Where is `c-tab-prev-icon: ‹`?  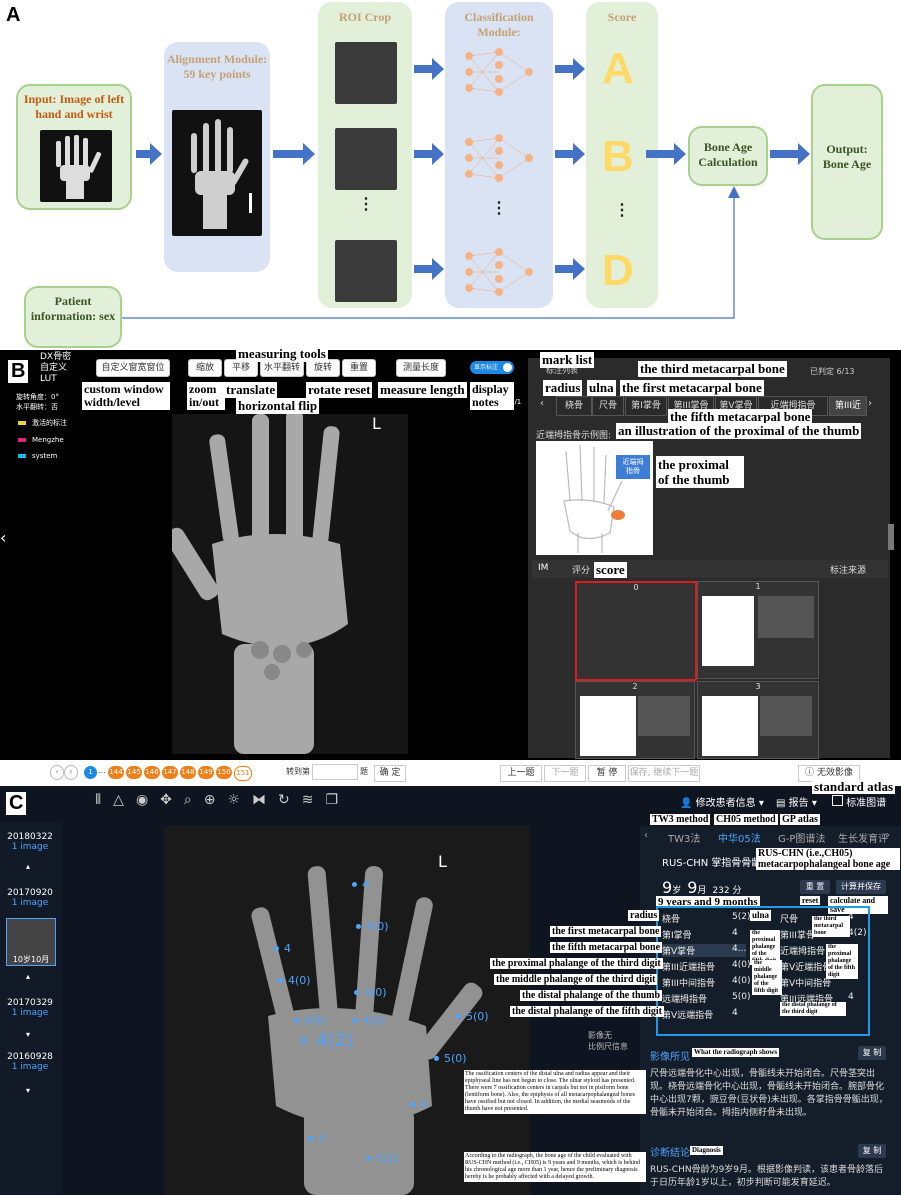 c-tab-prev-icon: ‹ is located at coordinates (646, 835).